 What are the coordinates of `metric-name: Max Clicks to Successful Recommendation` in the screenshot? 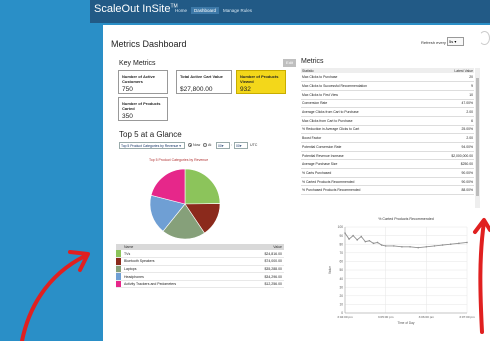 It's located at (365, 86).